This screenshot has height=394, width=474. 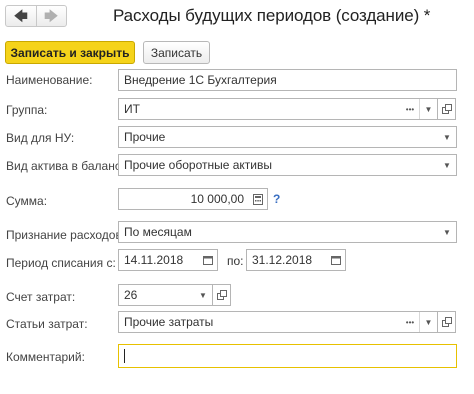 I want to click on cost-account-value: 26, so click(x=131, y=295).